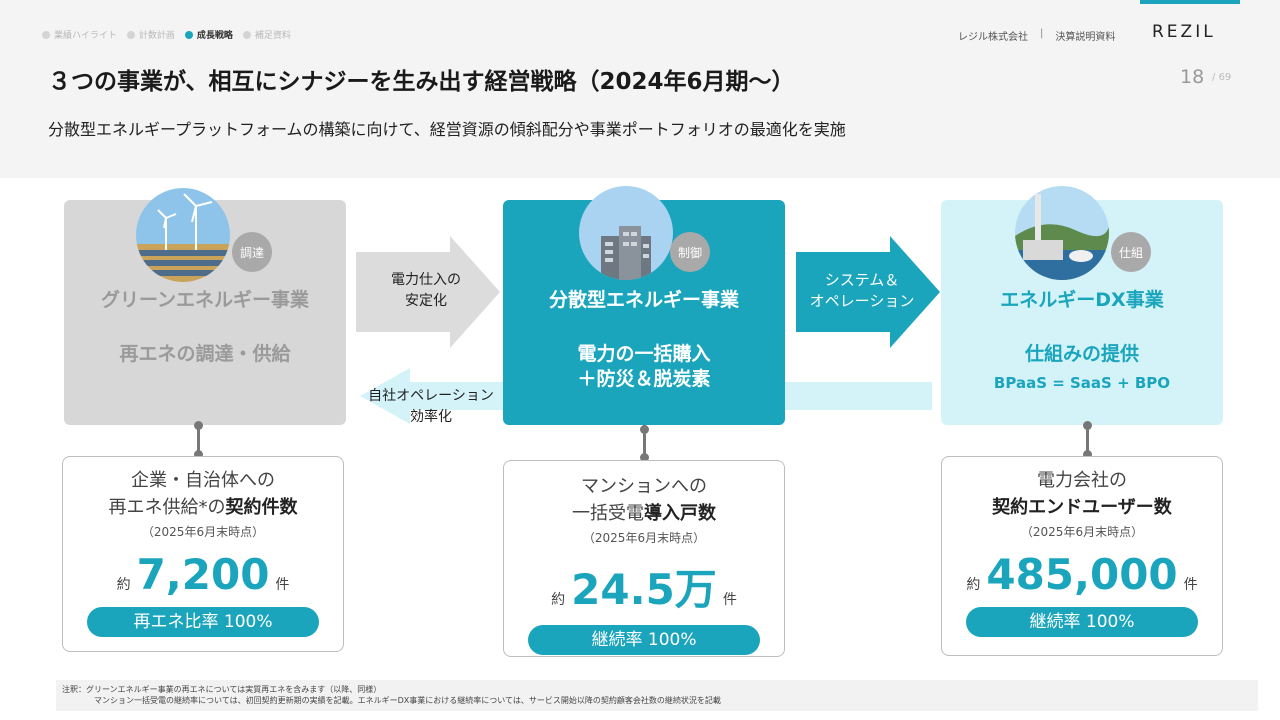  Describe the element at coordinates (1081, 354) in the screenshot. I see `card-subtitle: 仕組みの提供` at that location.